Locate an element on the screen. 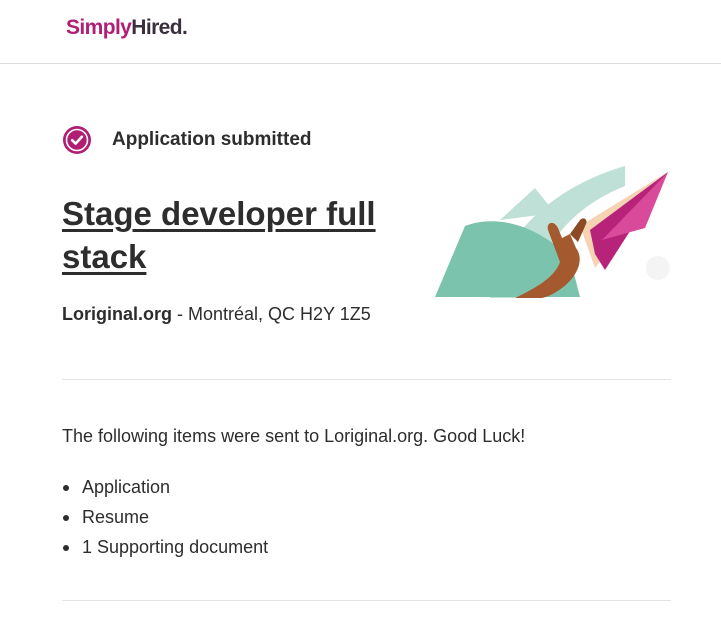 The image size is (721, 621). job-title-link: Stage developer full stack is located at coordinates (242, 235).